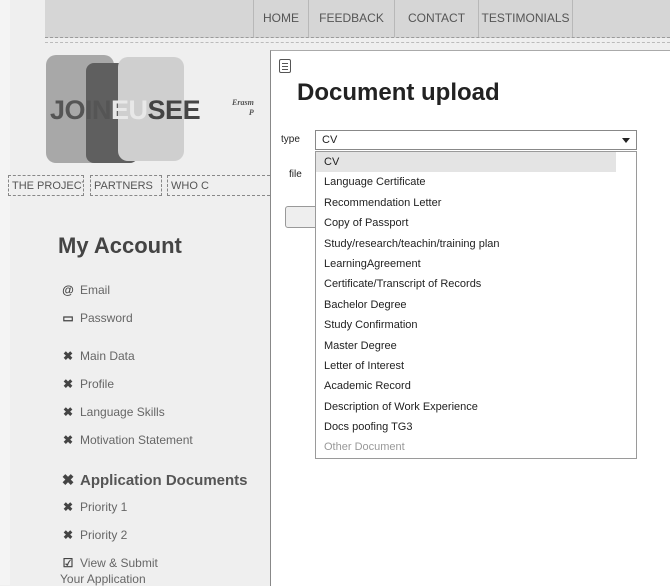 Image resolution: width=670 pixels, height=586 pixels. I want to click on dropdown-option: Description of Work Experience, so click(466, 407).